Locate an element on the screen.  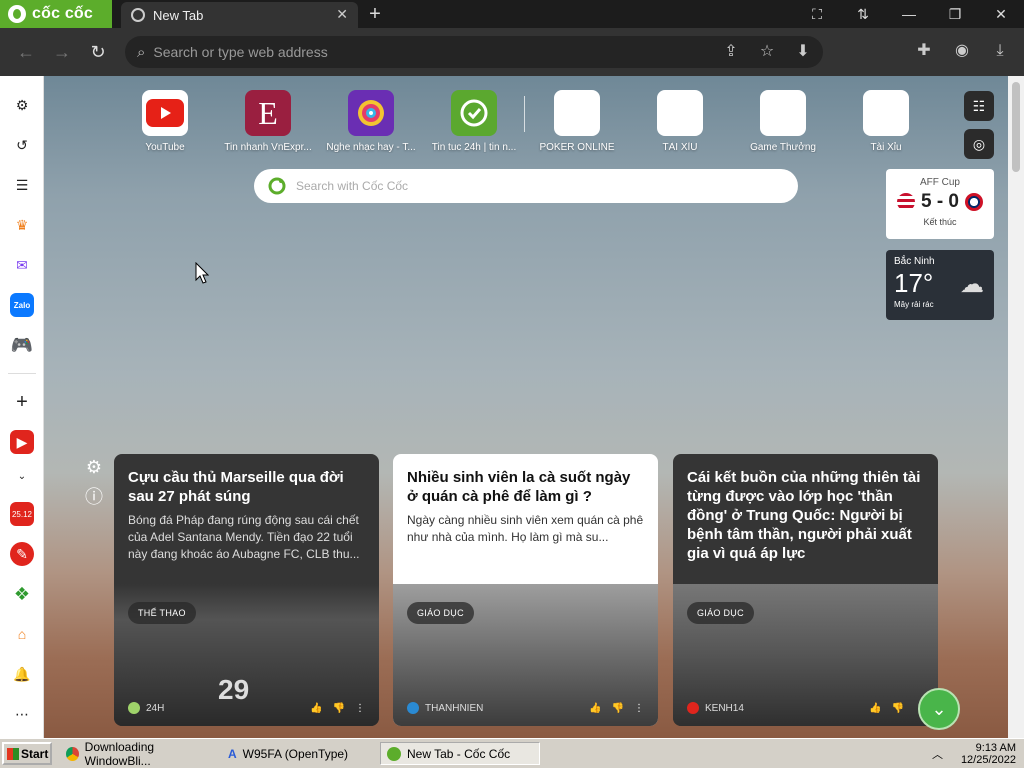
source-name: KENH14 is located at coordinates (724, 708).